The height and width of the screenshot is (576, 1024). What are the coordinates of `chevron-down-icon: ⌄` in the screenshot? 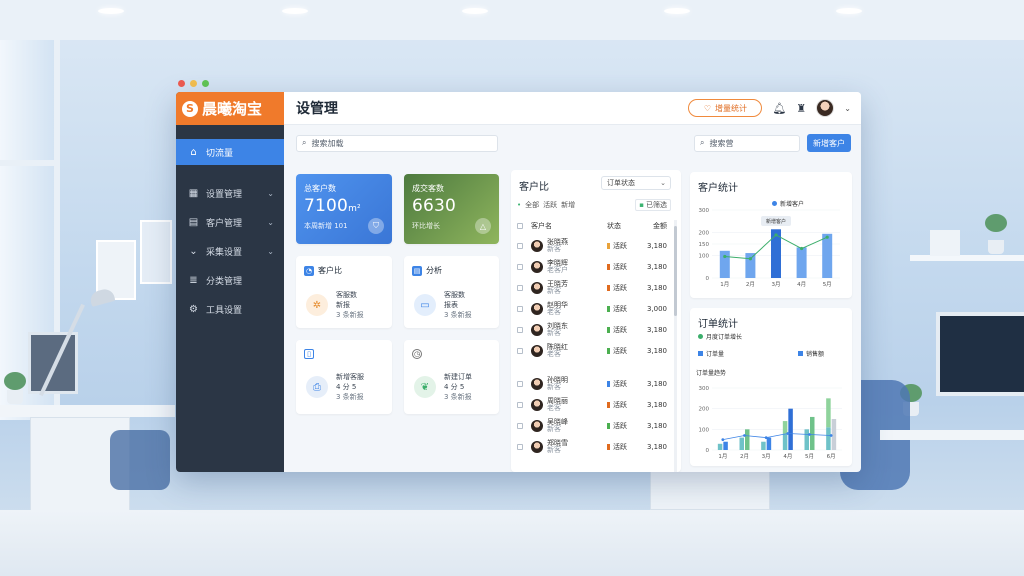 It's located at (847, 108).